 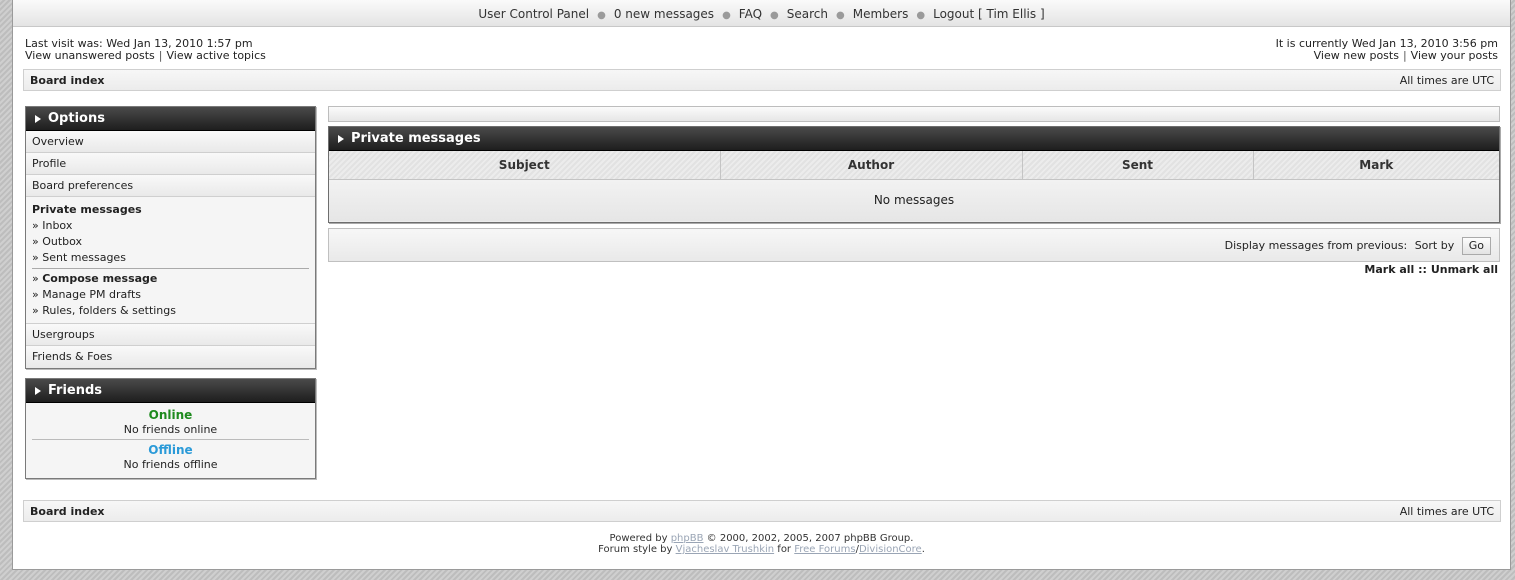 I want to click on copyright: © 2000, 2002, 2005, 2007 phpBB Group., so click(x=810, y=538).